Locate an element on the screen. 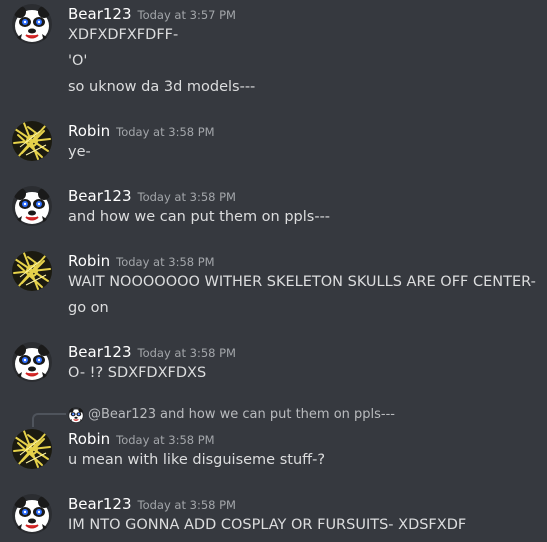 Image resolution: width=547 pixels, height=542 pixels. reply-username: @Bear123 is located at coordinates (122, 414).